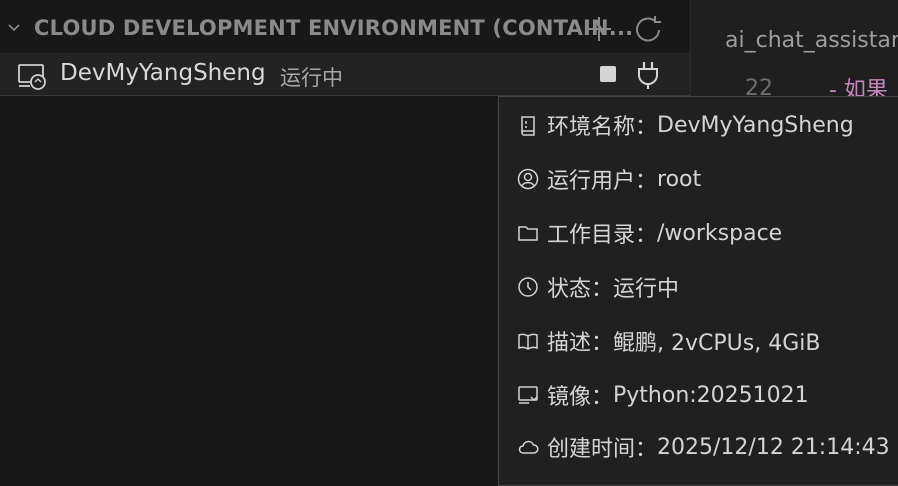 This screenshot has width=898, height=486. What do you see at coordinates (646, 289) in the screenshot?
I see `detail-value: 运行中` at bounding box center [646, 289].